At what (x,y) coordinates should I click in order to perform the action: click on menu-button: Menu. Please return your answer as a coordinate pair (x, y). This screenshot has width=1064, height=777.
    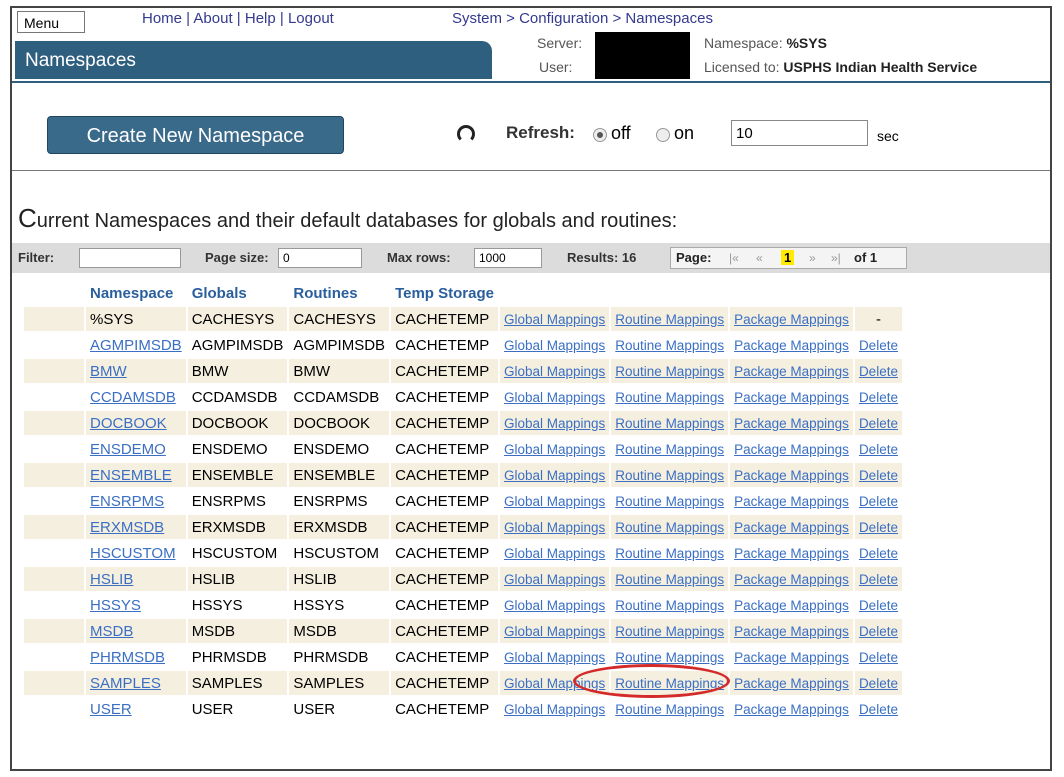
    Looking at the image, I should click on (51, 22).